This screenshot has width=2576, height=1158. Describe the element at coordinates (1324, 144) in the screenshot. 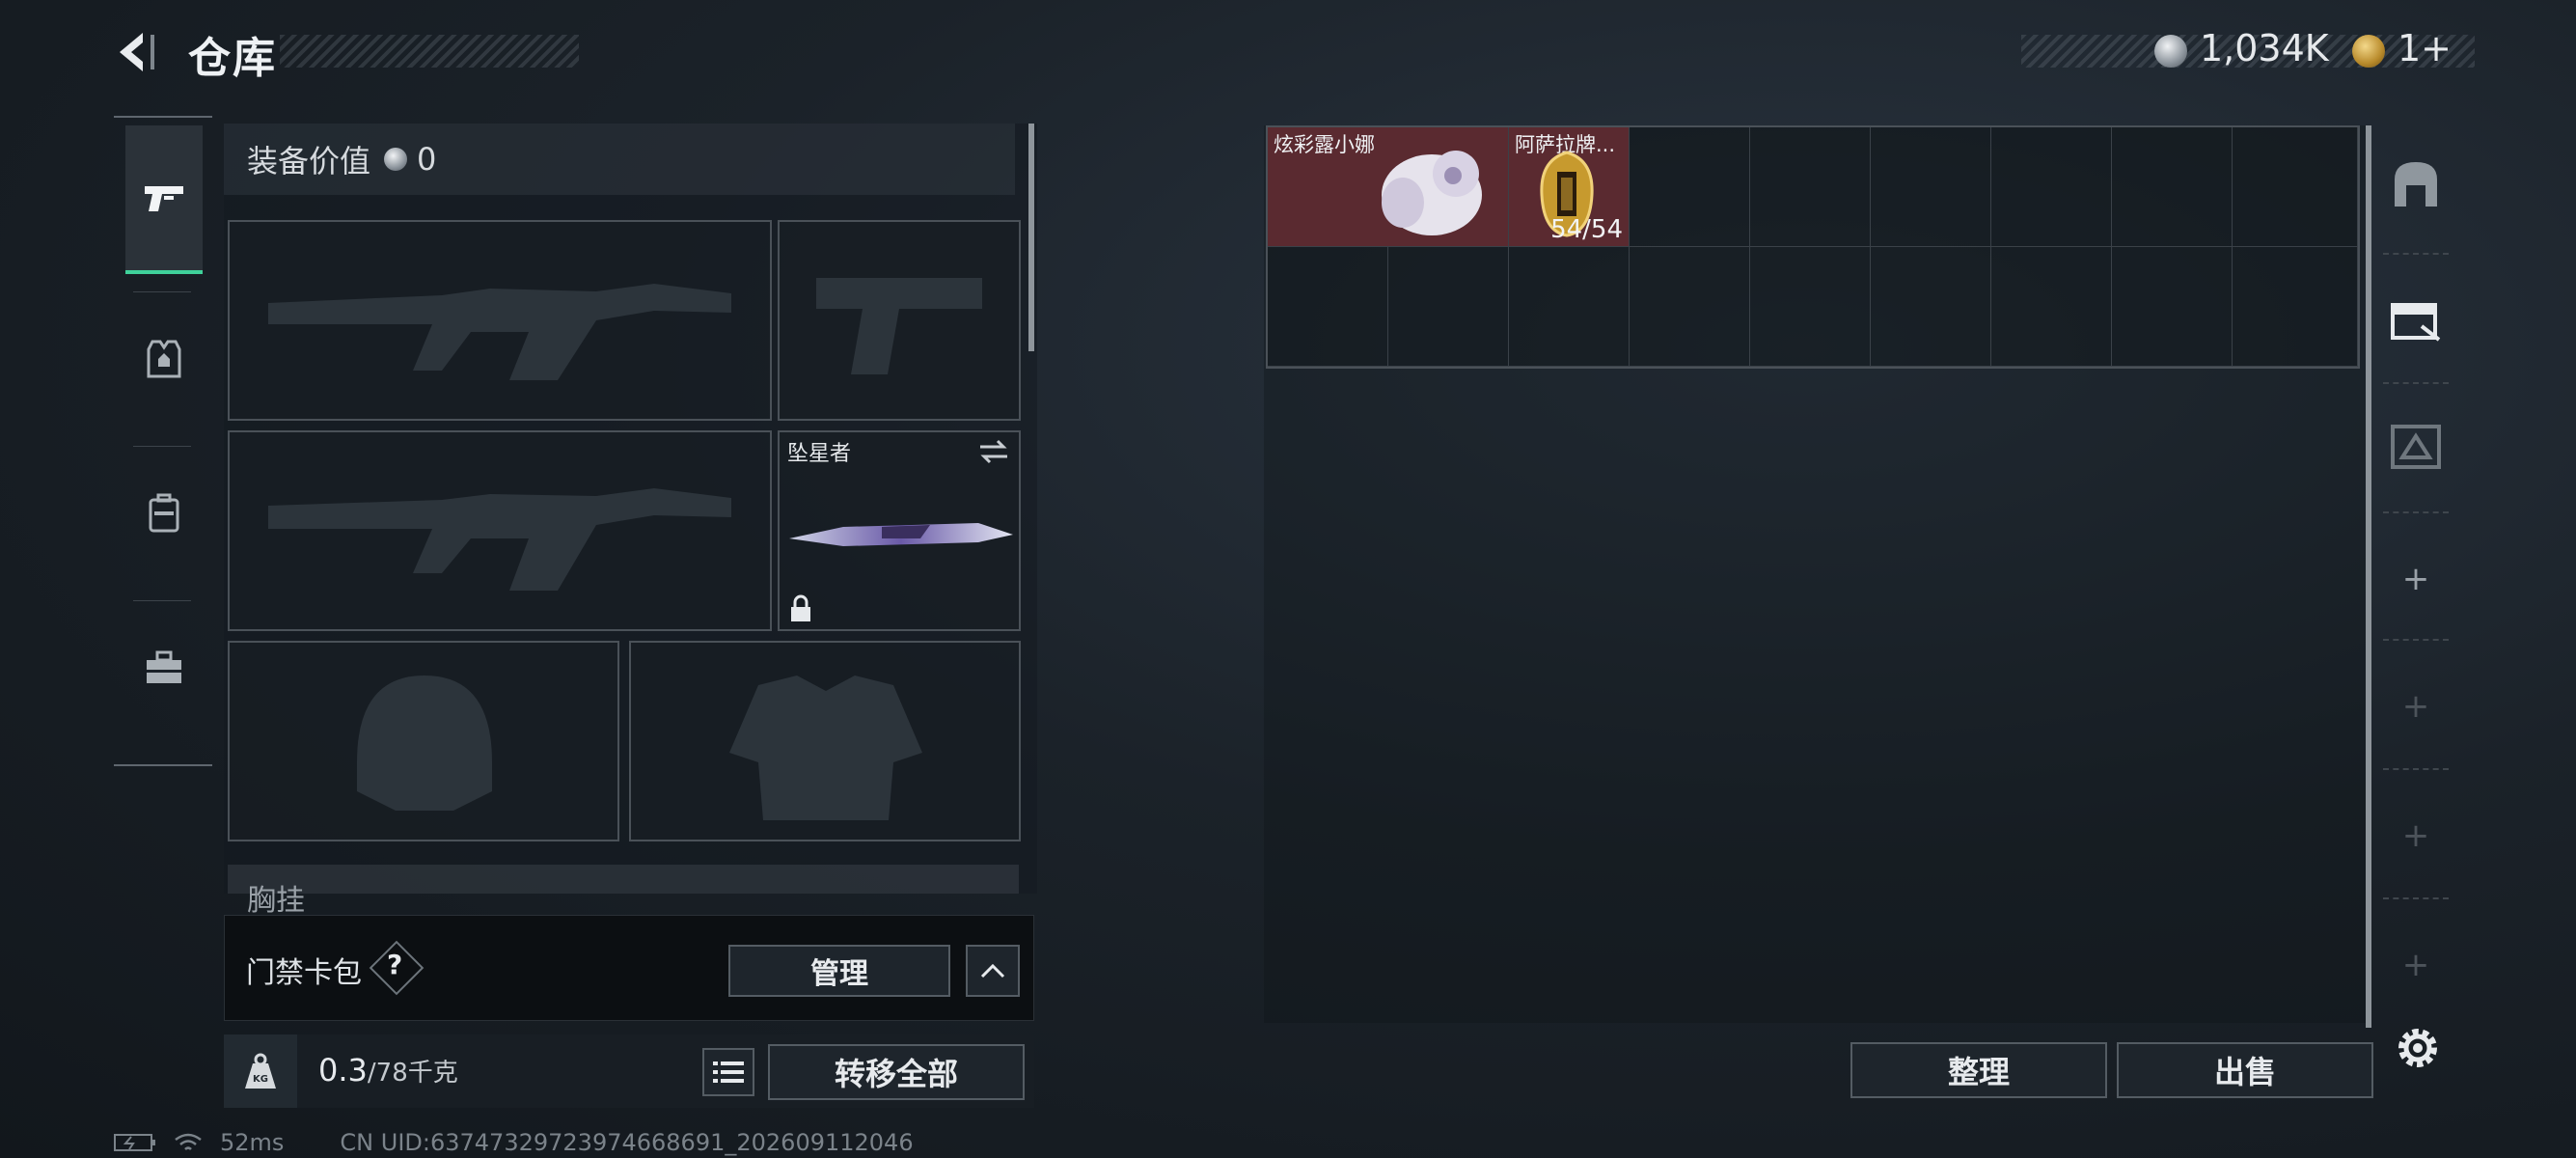

I see `storage-item-name: 炫彩露小娜` at that location.